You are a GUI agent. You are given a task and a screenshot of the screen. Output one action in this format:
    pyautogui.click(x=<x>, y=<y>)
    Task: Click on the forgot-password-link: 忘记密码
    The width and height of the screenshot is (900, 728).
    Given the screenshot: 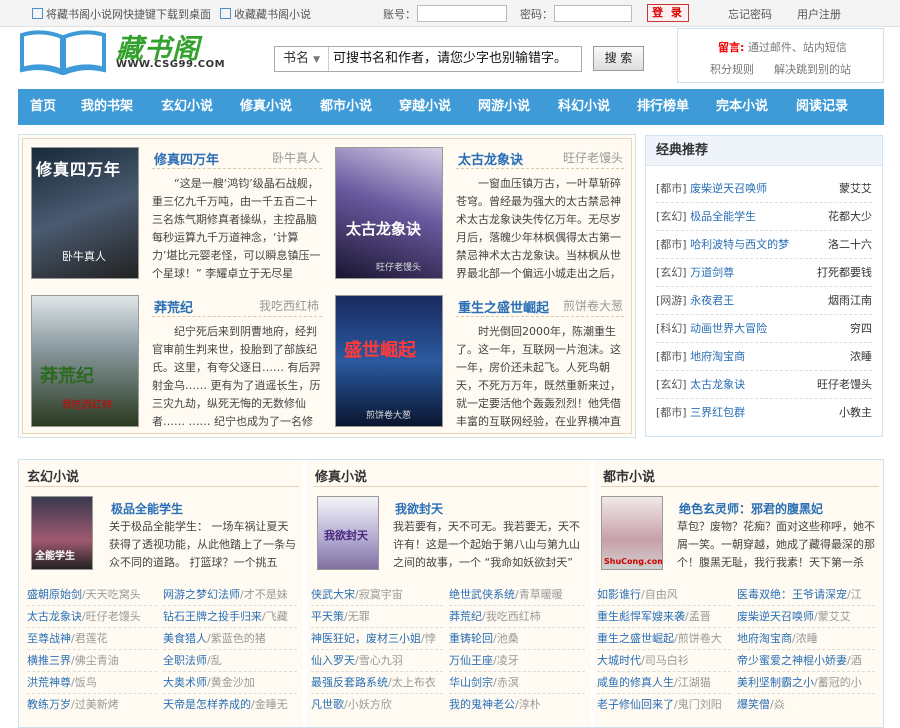 What is the action you would take?
    pyautogui.click(x=750, y=14)
    